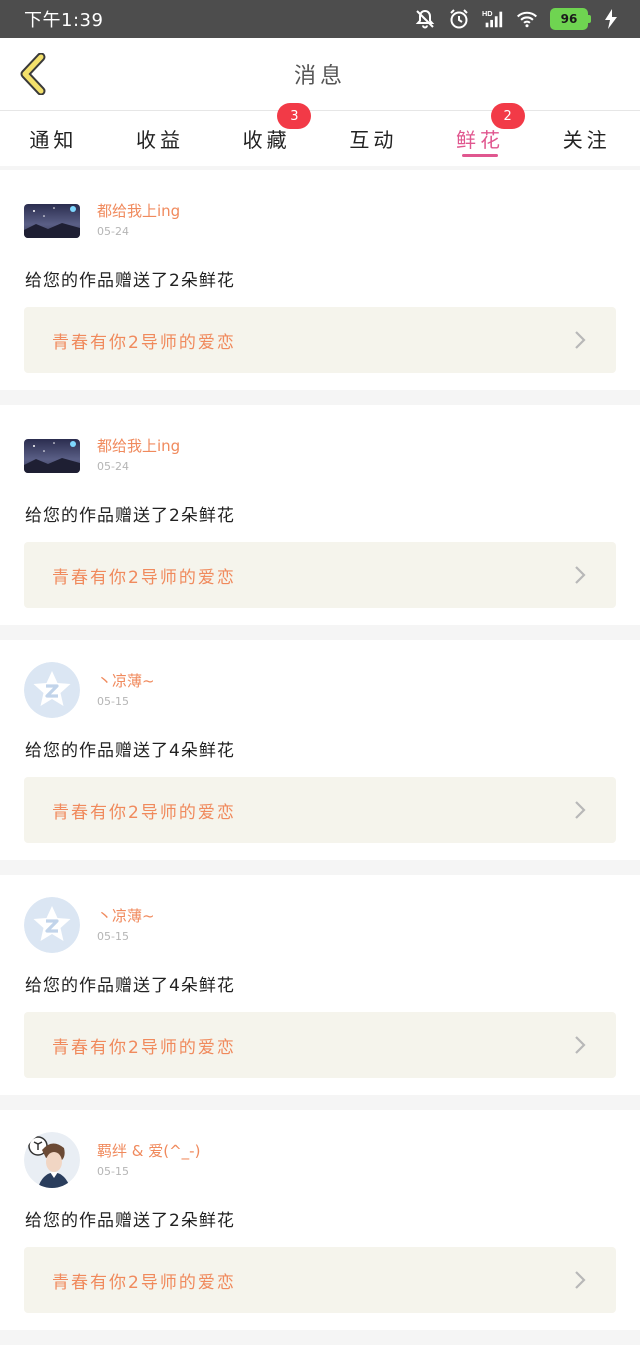  I want to click on back-button, so click(32, 74).